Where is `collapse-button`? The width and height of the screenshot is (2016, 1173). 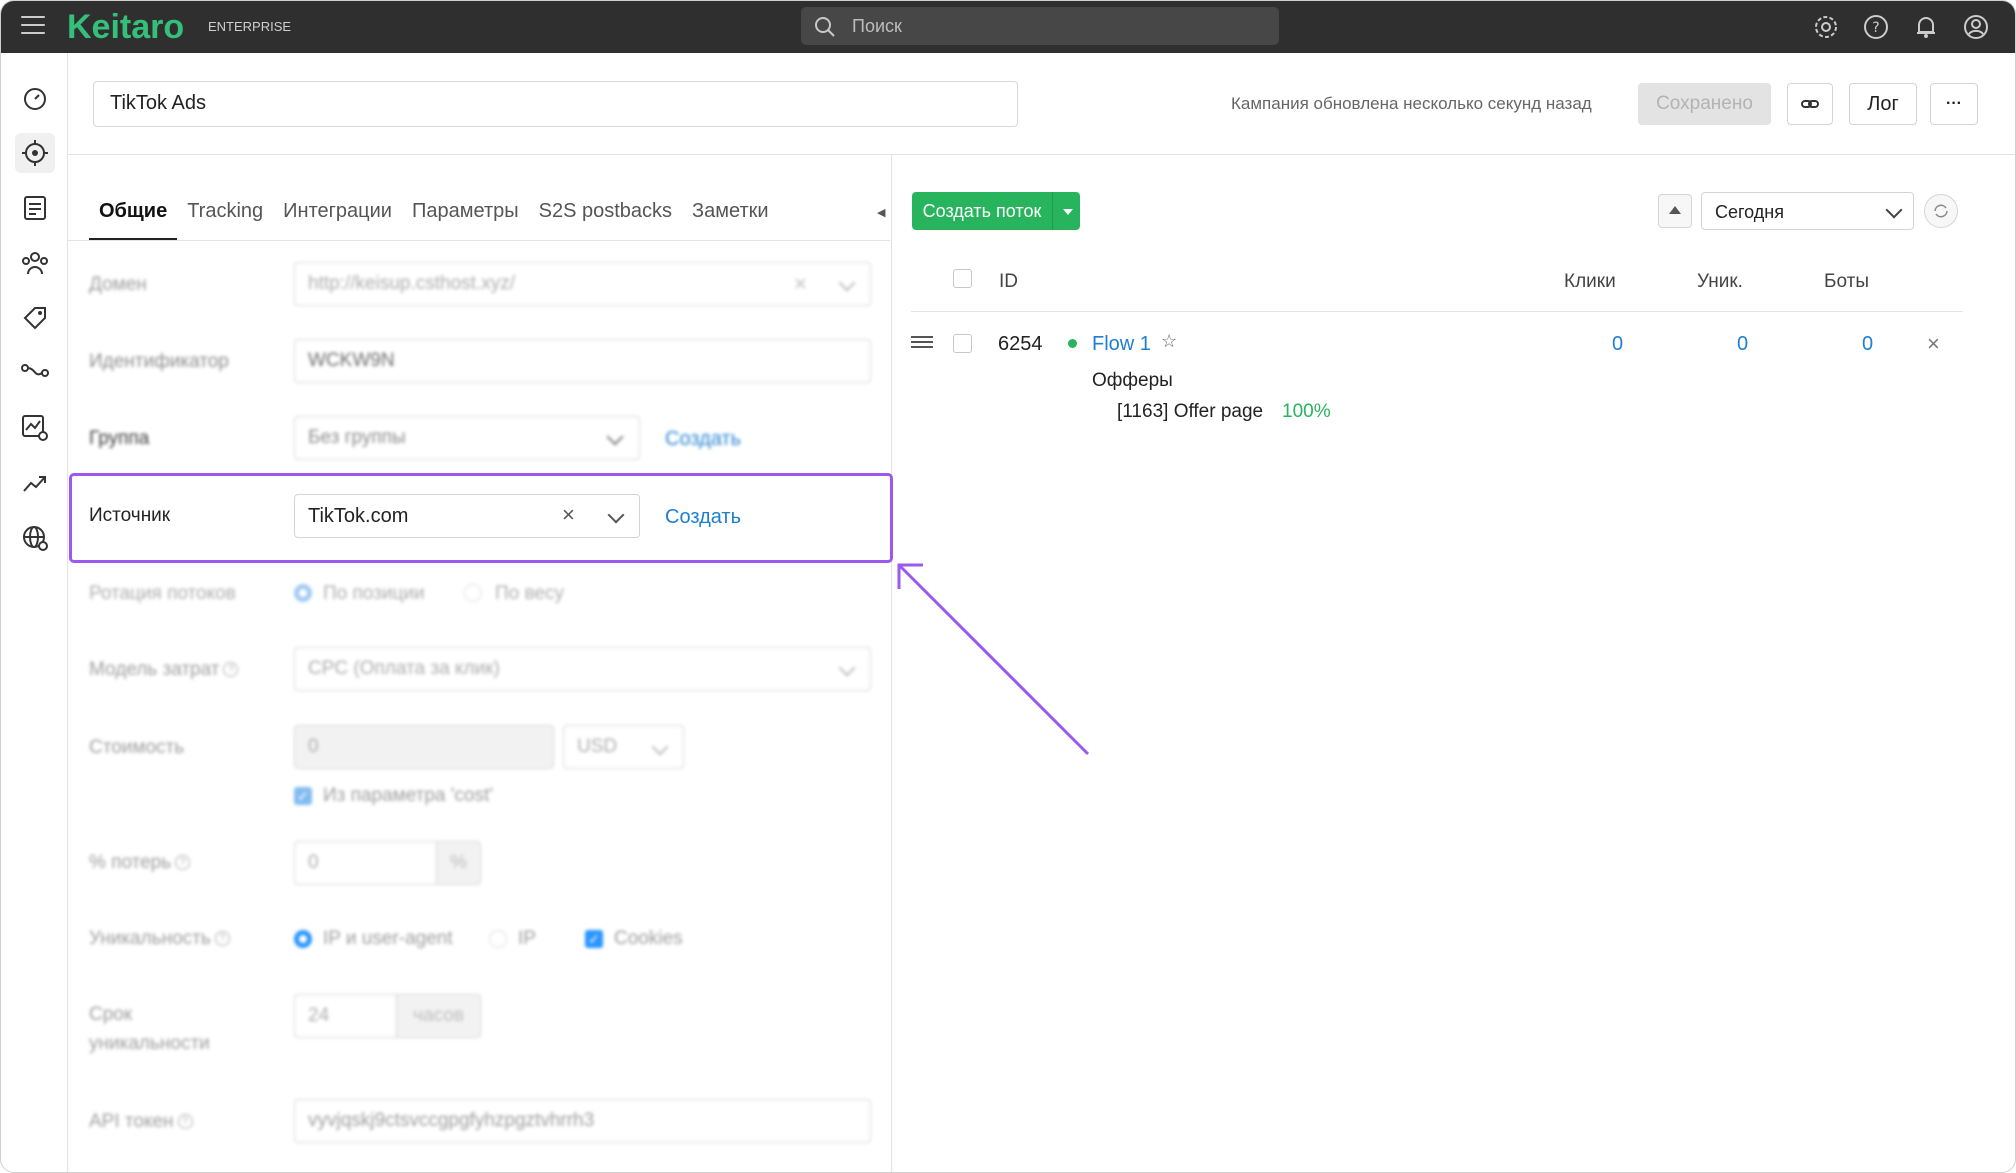 collapse-button is located at coordinates (1675, 211).